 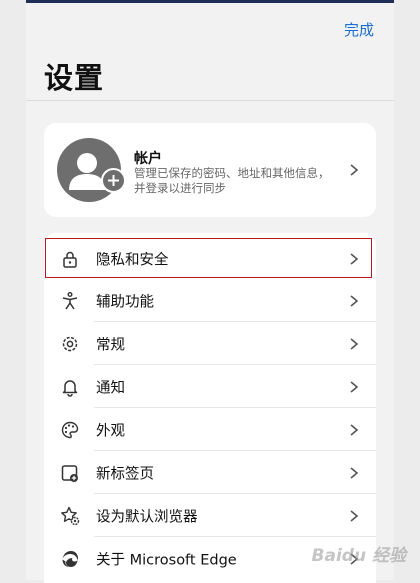 I want to click on settings-item-new-tab: 新标签页, so click(x=210, y=472).